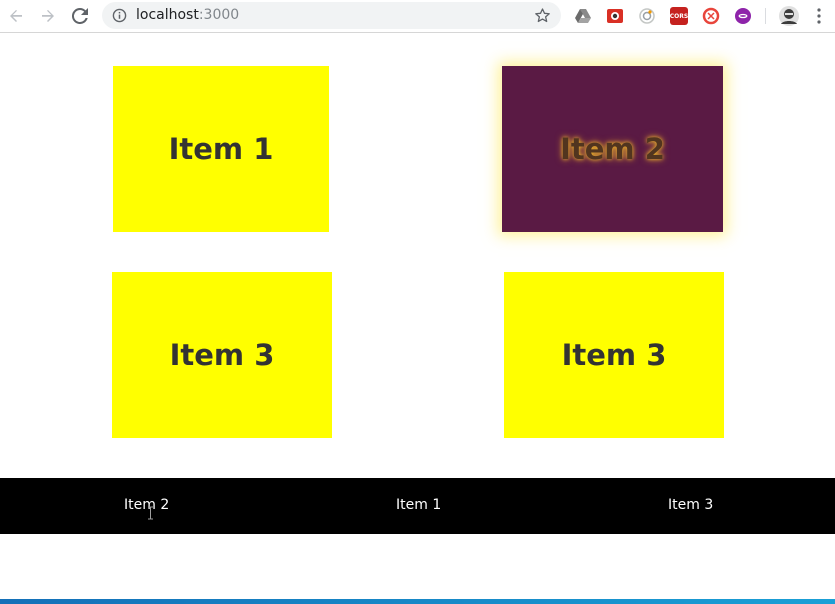  I want to click on cors-icon-label: CORS, so click(679, 16).